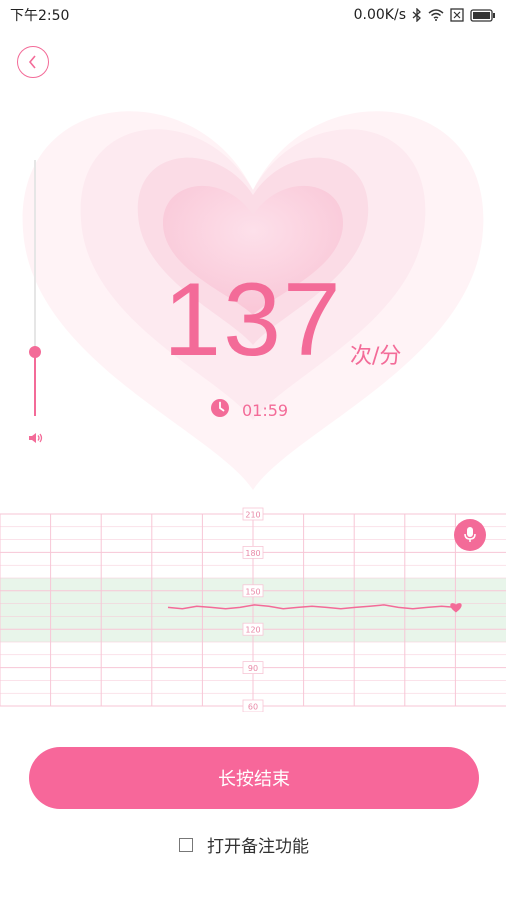  What do you see at coordinates (253, 668) in the screenshot?
I see `y-tick-label: 90` at bounding box center [253, 668].